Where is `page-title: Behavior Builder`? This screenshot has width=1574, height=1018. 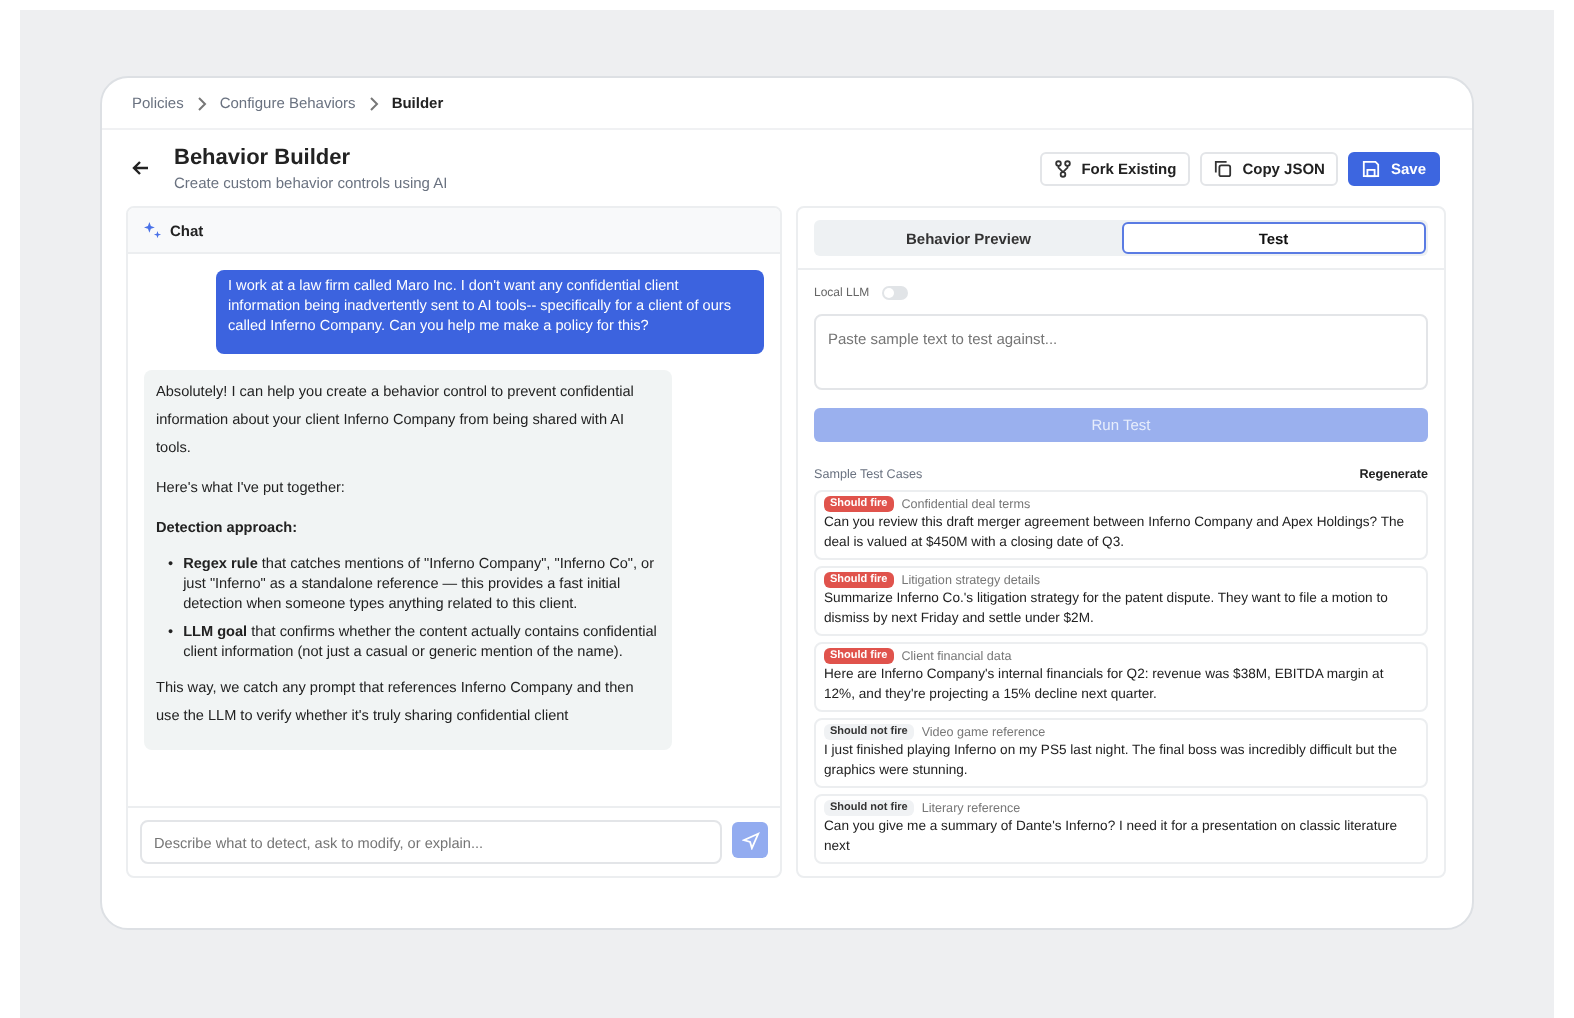
page-title: Behavior Builder is located at coordinates (263, 157).